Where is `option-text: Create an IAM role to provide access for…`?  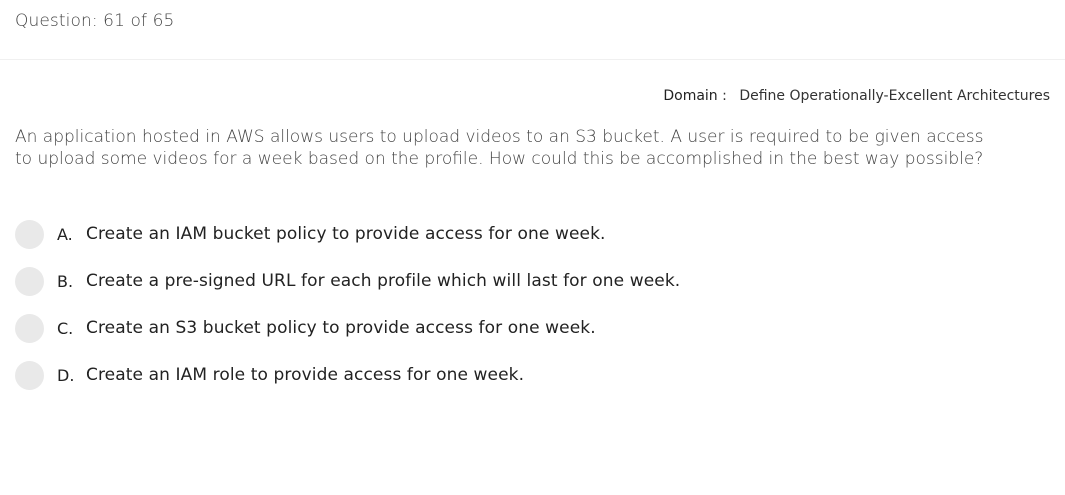
option-text: Create an IAM role to provide access for… is located at coordinates (305, 375).